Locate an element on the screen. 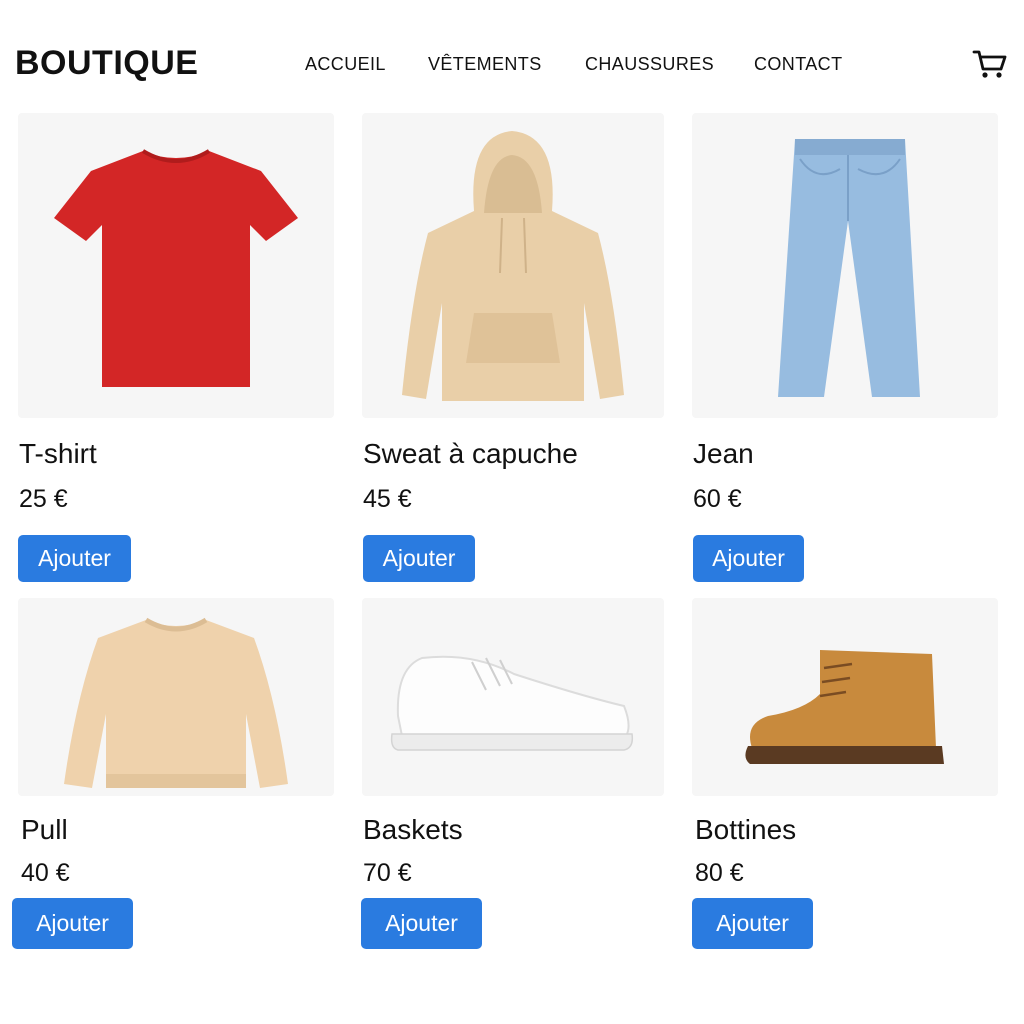 Image resolution: width=1024 pixels, height=1024 pixels. nav-contact: CONTACT is located at coordinates (798, 64).